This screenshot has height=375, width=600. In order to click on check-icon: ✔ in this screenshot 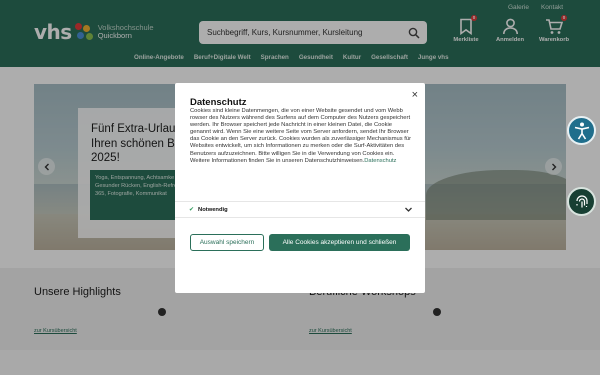, I will do `click(192, 210)`.